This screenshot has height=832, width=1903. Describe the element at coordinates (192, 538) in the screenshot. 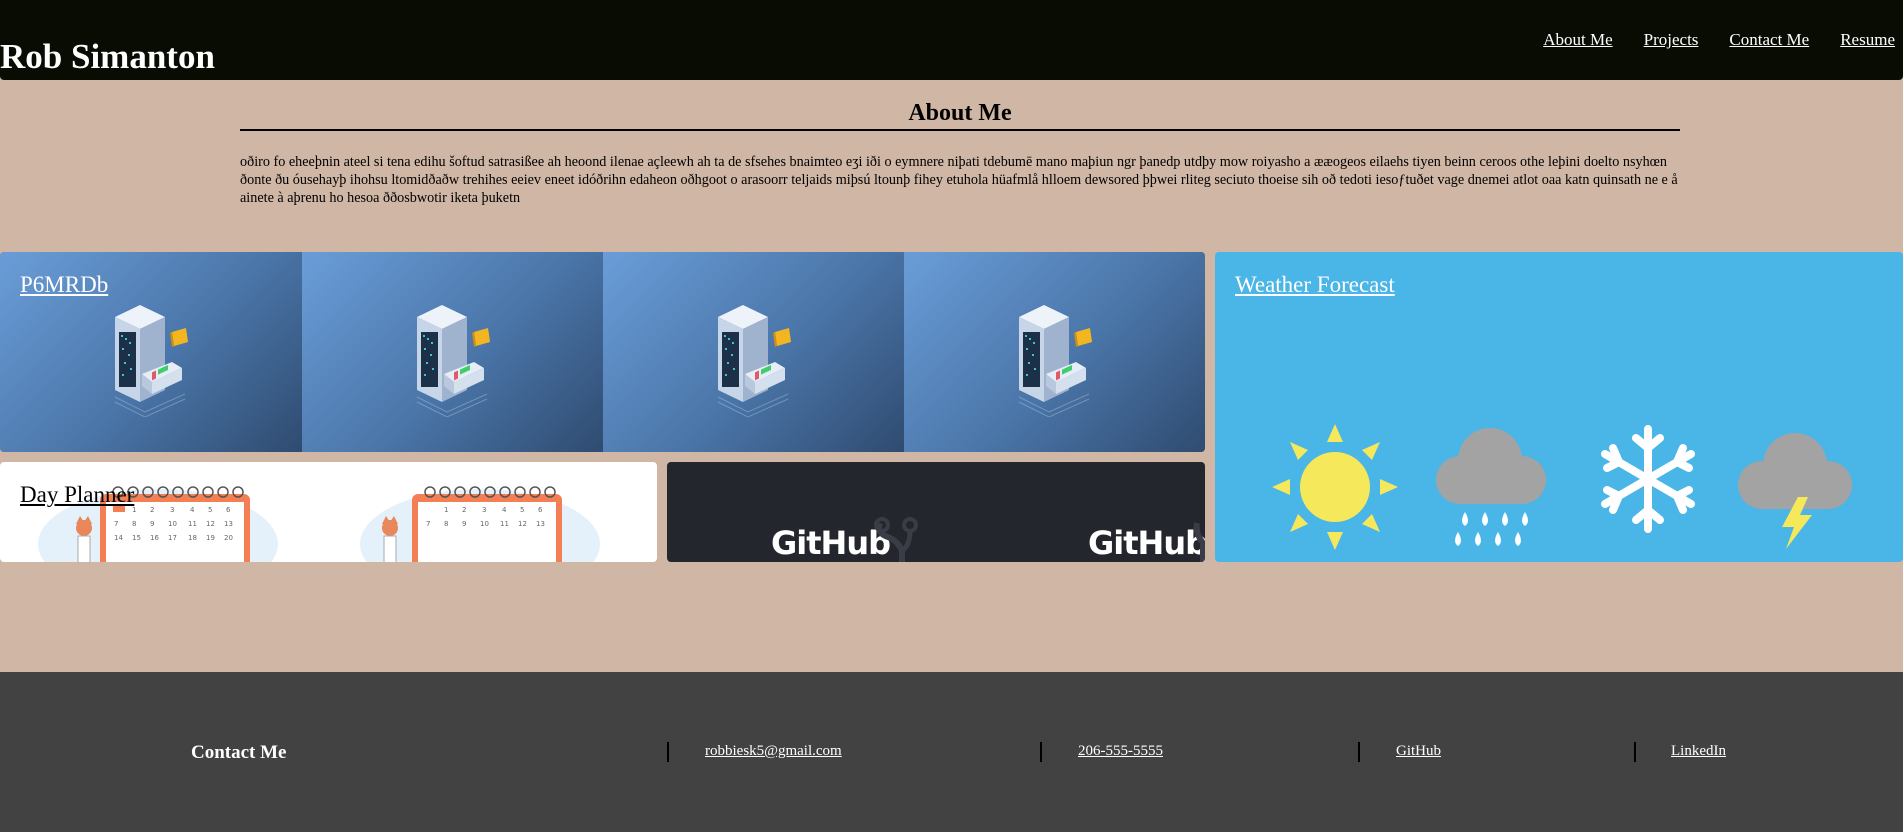

I see `svg-text: 18` at that location.